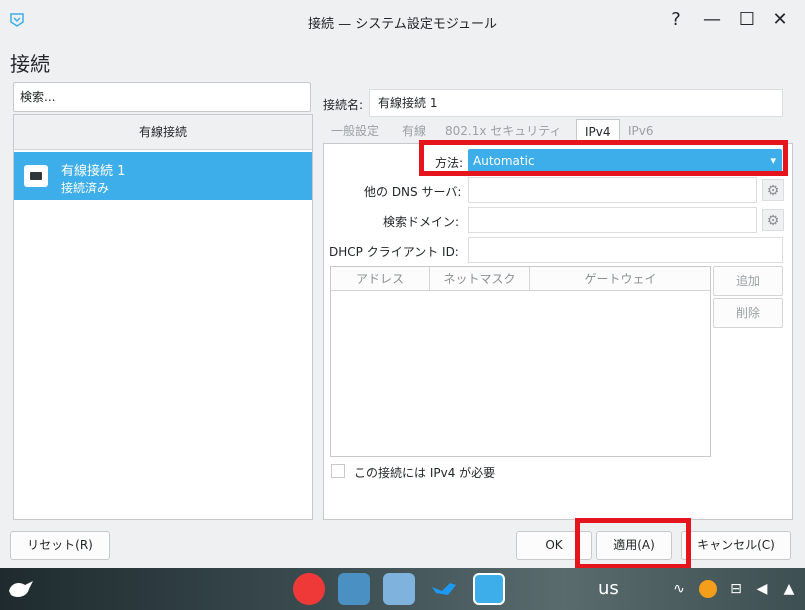 Image resolution: width=805 pixels, height=610 pixels. What do you see at coordinates (355, 131) in the screenshot?
I see `tab-general: 一般設定` at bounding box center [355, 131].